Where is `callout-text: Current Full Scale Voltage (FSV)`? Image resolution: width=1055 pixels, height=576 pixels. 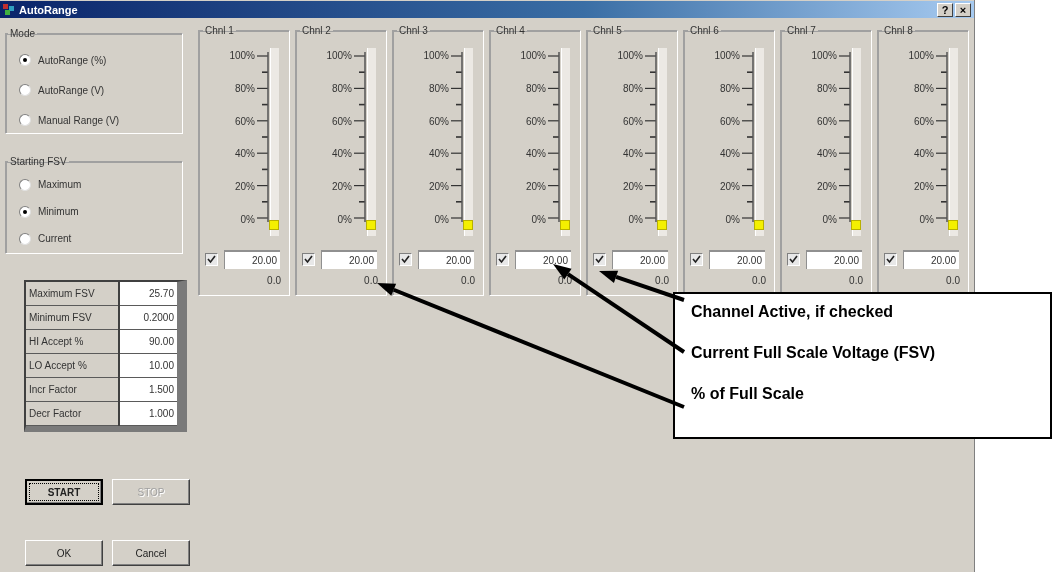 callout-text: Current Full Scale Voltage (FSV) is located at coordinates (814, 353).